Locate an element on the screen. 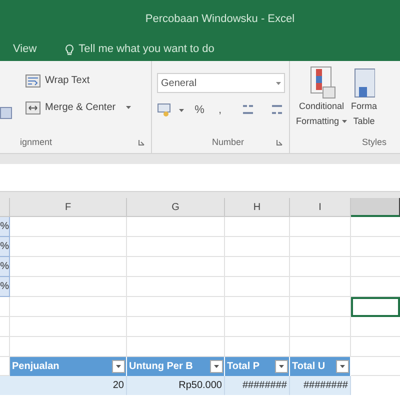  format-as-table-button: Forma Table is located at coordinates (364, 97).